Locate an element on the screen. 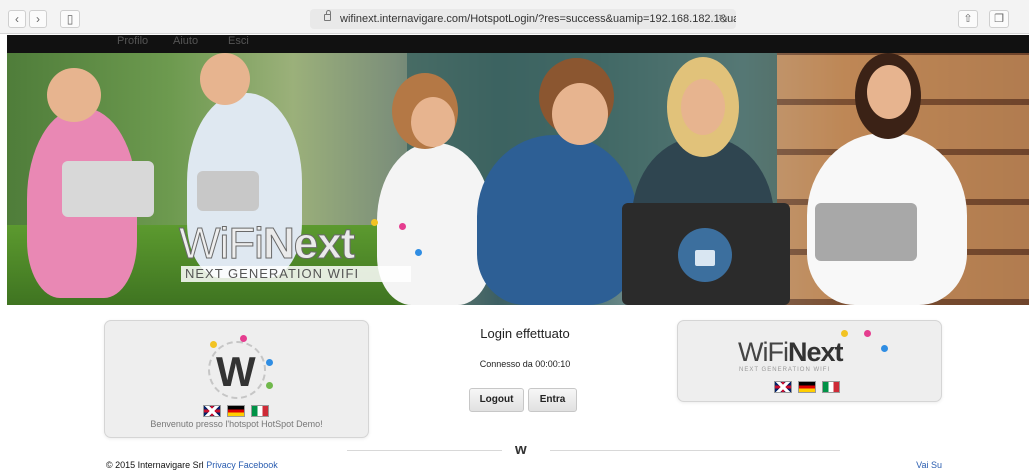  enter-button: Entra is located at coordinates (552, 400).